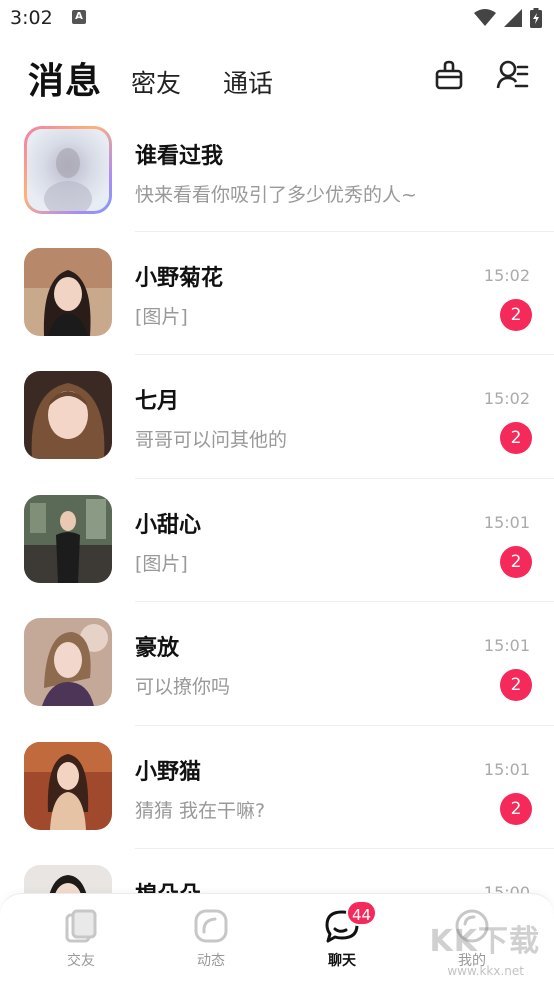 The width and height of the screenshot is (554, 984). I want to click on notification-a-icon: A, so click(79, 17).